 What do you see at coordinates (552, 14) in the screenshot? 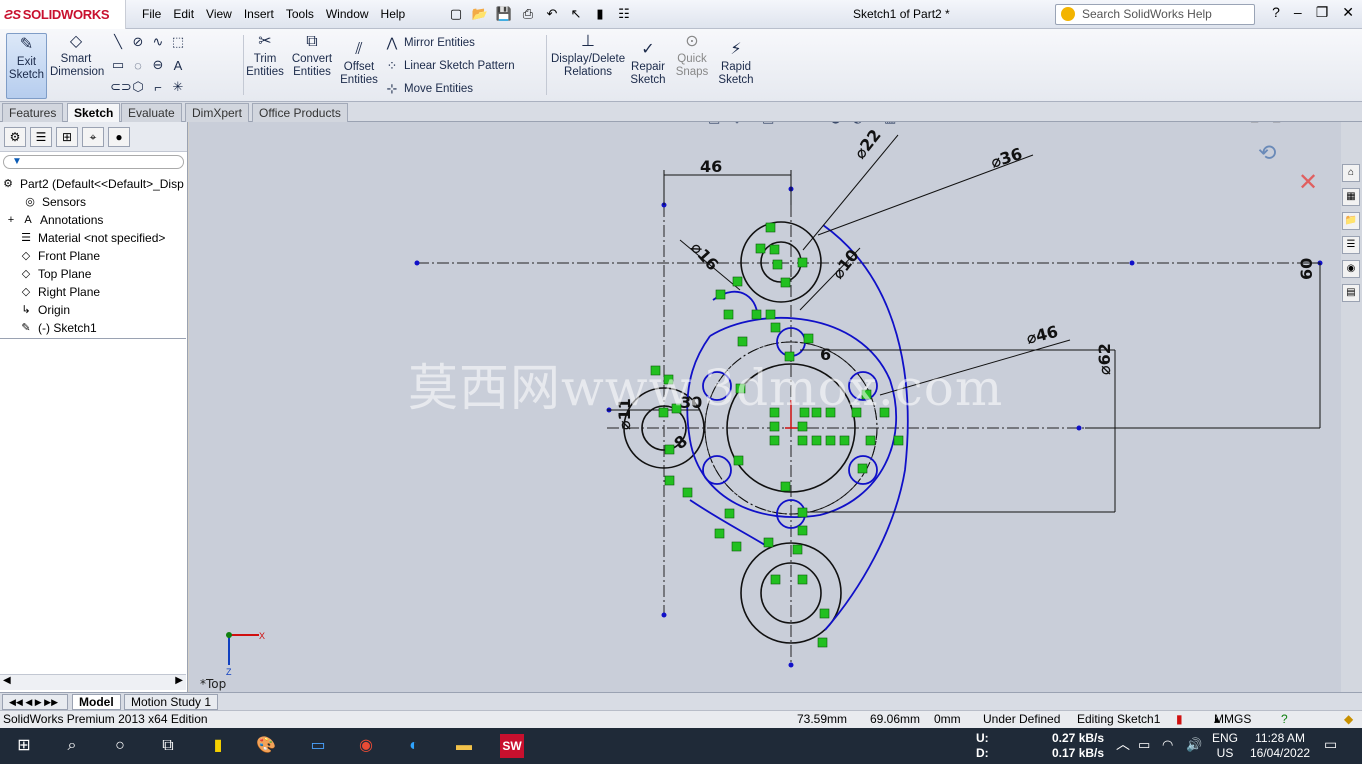
I see `undo-icon: ↶` at bounding box center [552, 14].